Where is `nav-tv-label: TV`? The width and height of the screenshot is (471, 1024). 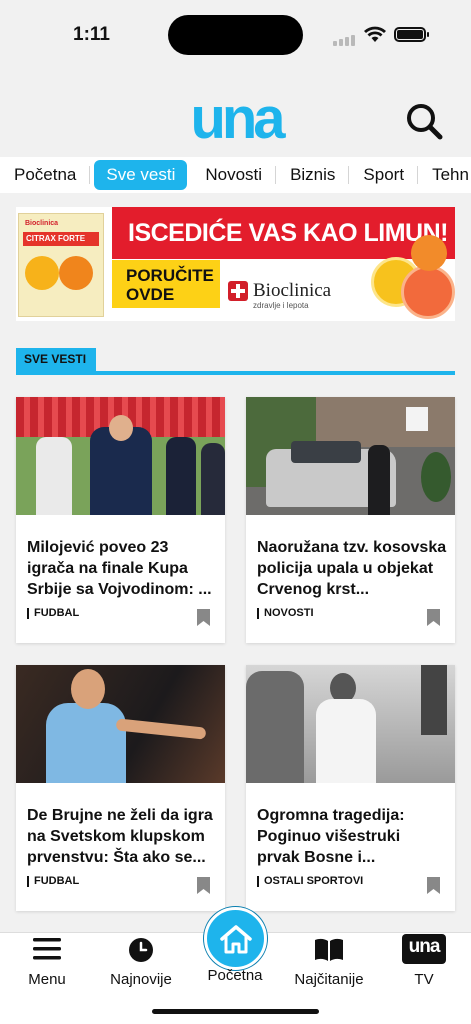 nav-tv-label: TV is located at coordinates (424, 979).